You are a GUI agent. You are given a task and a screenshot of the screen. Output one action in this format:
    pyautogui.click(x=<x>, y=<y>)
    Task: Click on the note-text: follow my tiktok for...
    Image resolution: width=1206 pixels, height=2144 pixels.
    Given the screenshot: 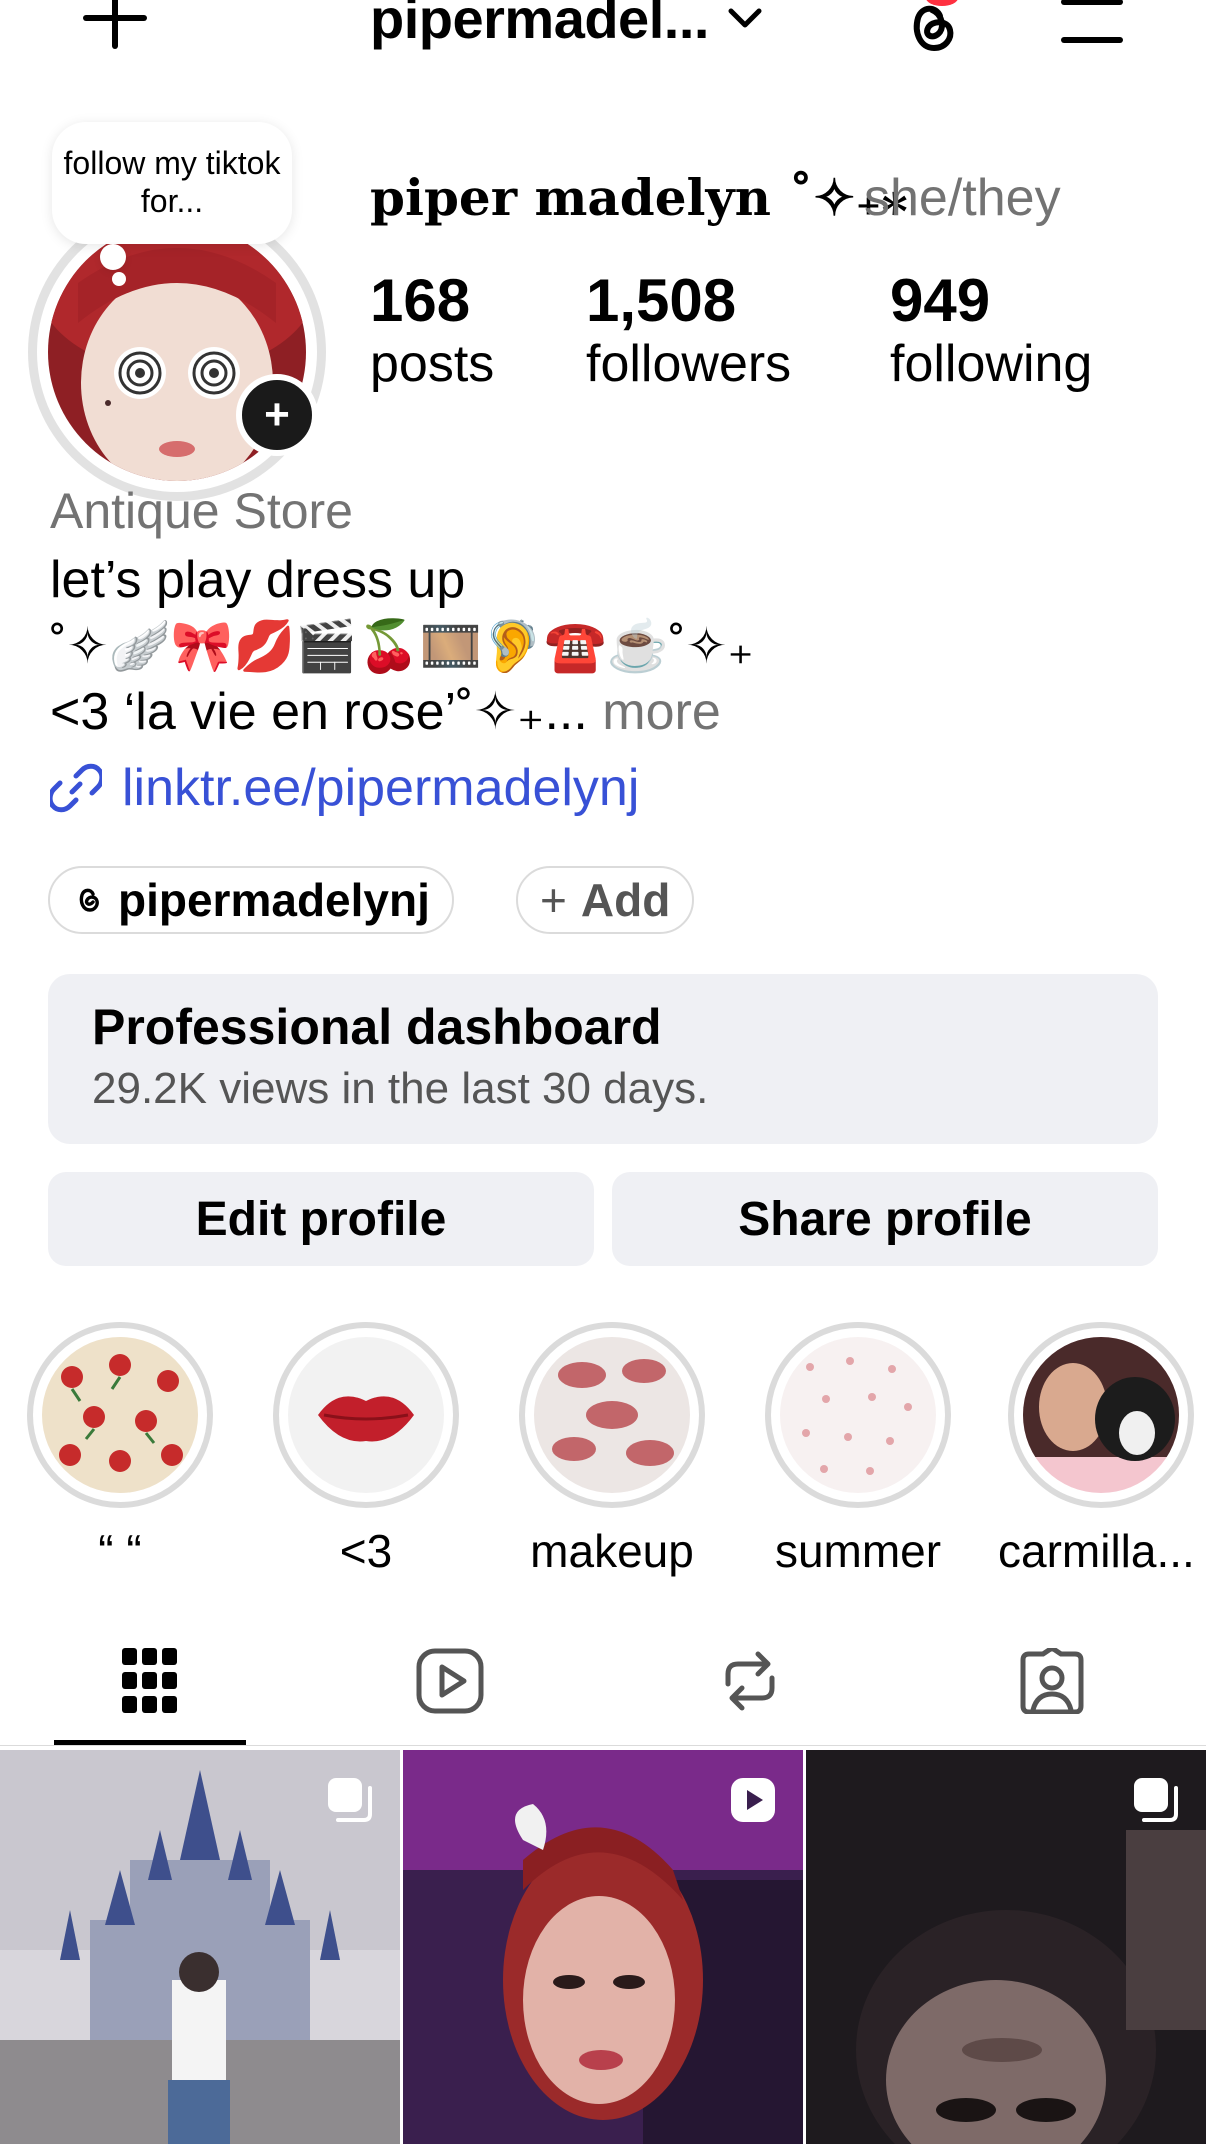 What is the action you would take?
    pyautogui.click(x=172, y=182)
    